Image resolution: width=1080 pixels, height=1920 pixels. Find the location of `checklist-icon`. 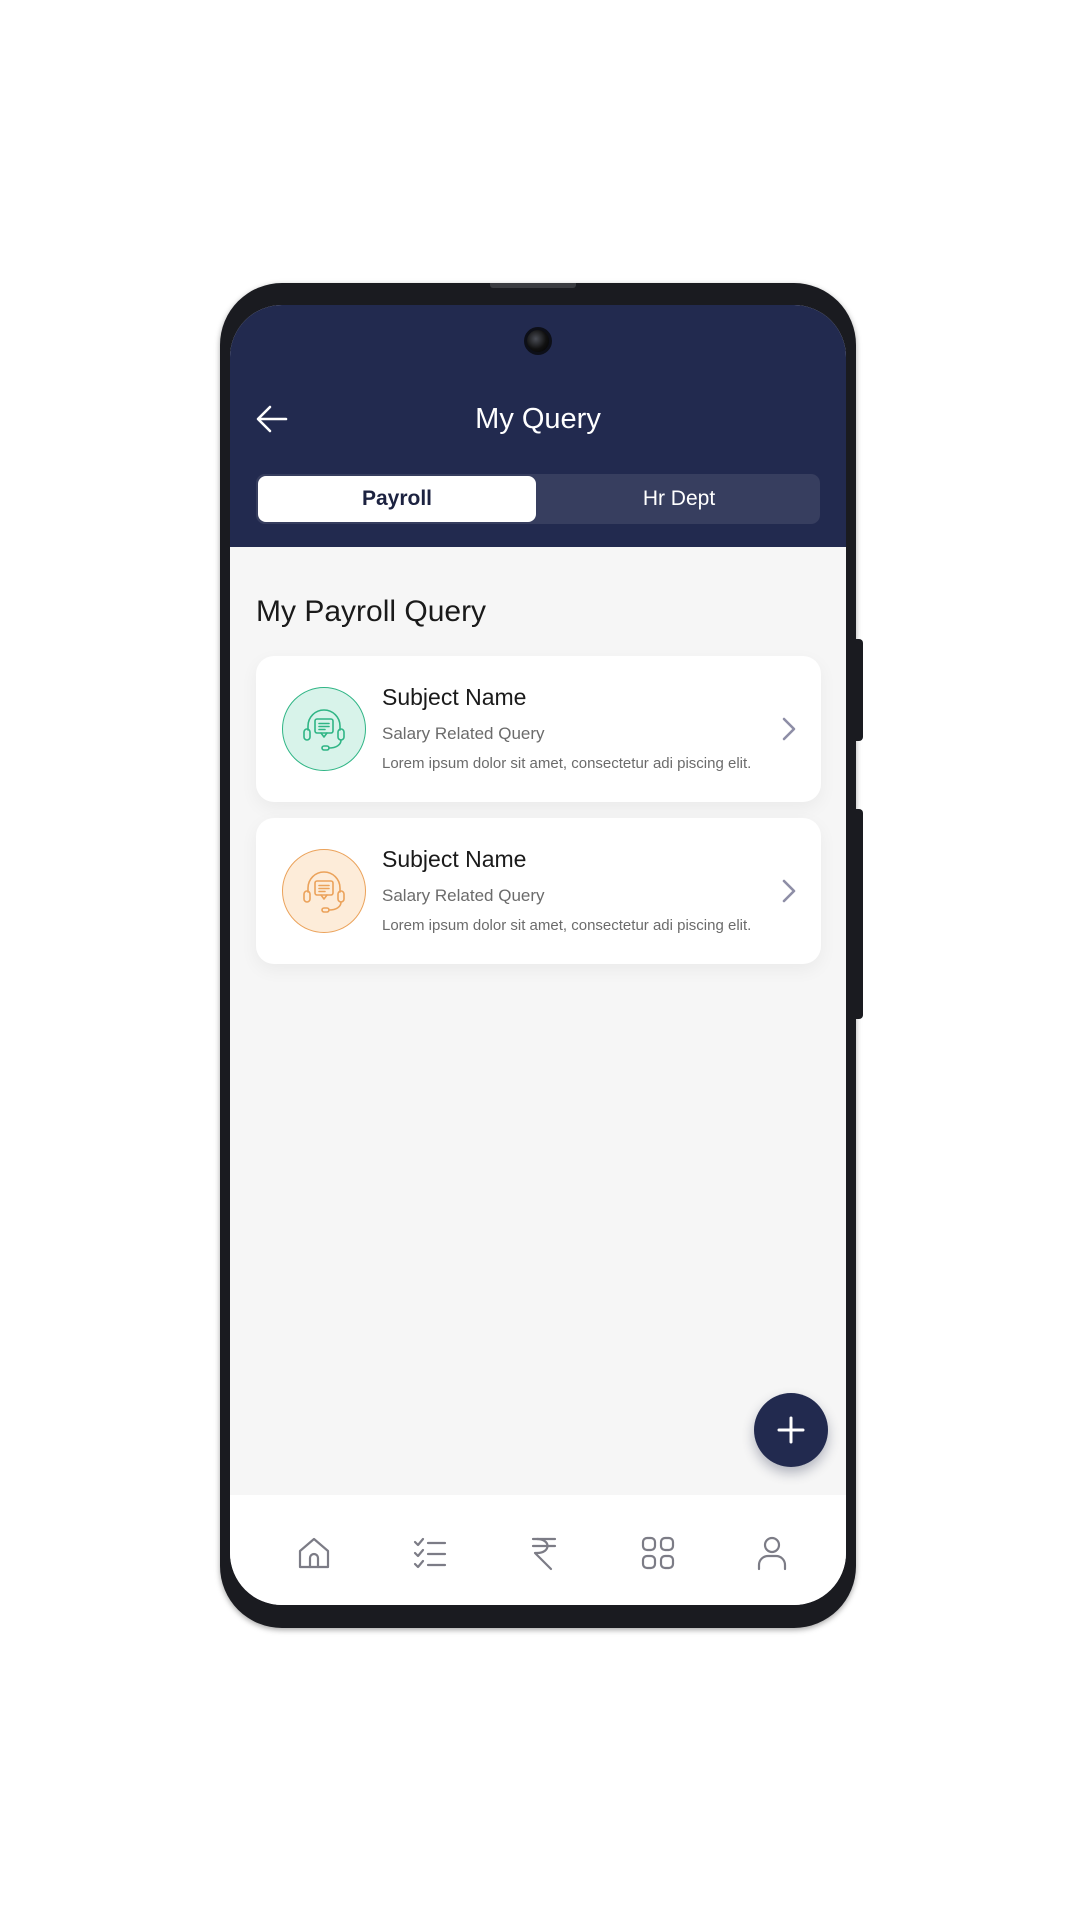

checklist-icon is located at coordinates (430, 1553).